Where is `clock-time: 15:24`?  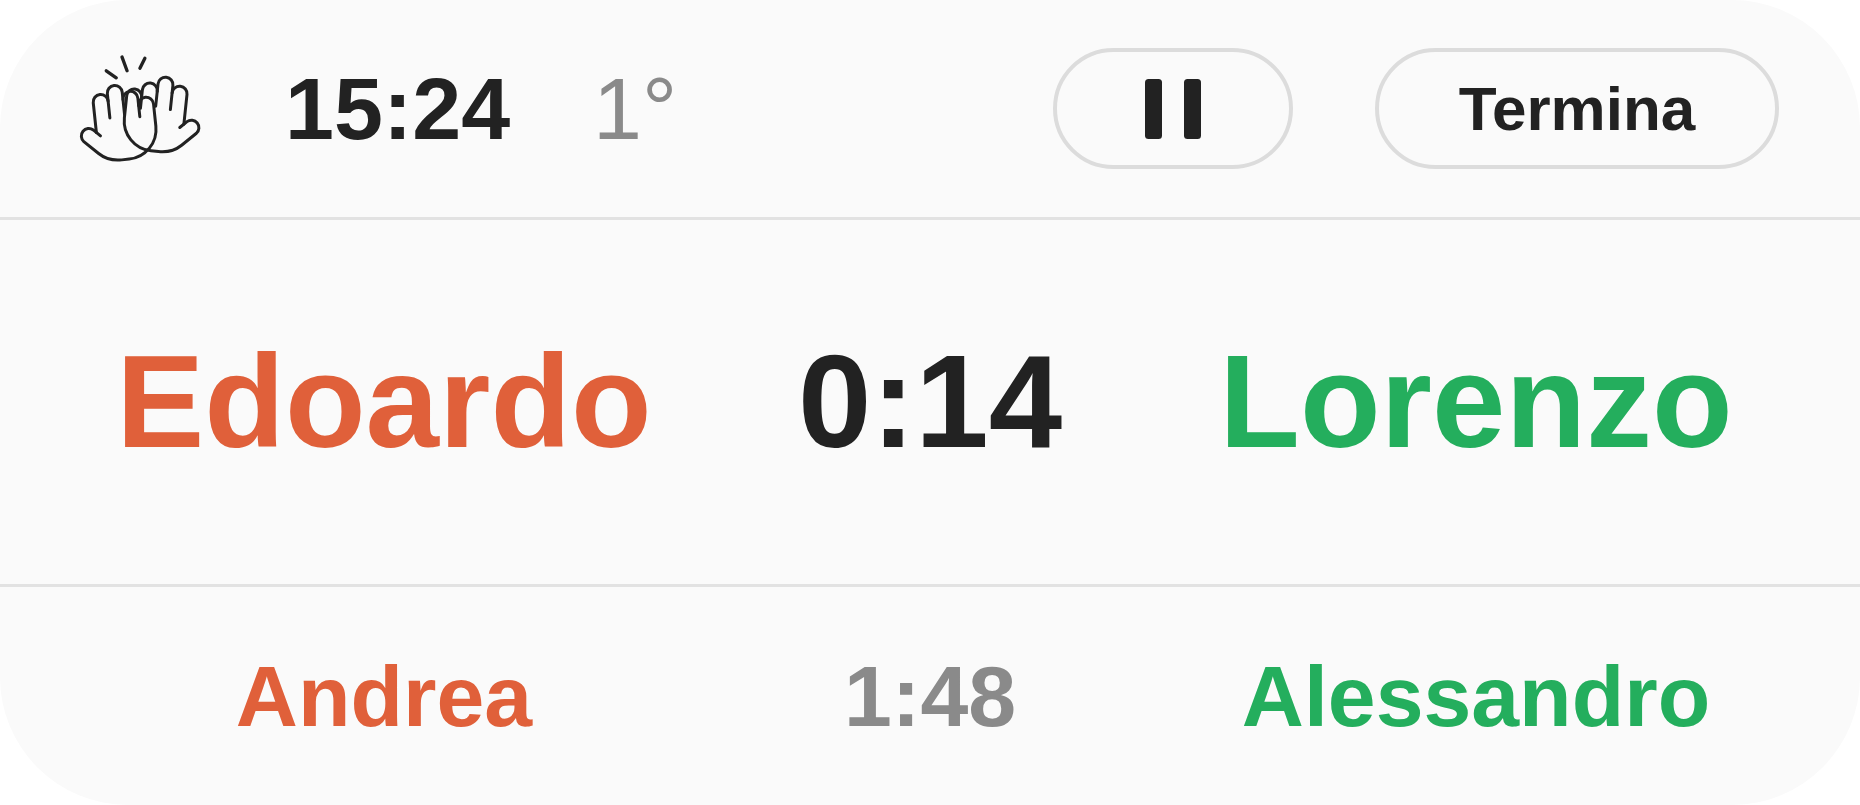 clock-time: 15:24 is located at coordinates (398, 108).